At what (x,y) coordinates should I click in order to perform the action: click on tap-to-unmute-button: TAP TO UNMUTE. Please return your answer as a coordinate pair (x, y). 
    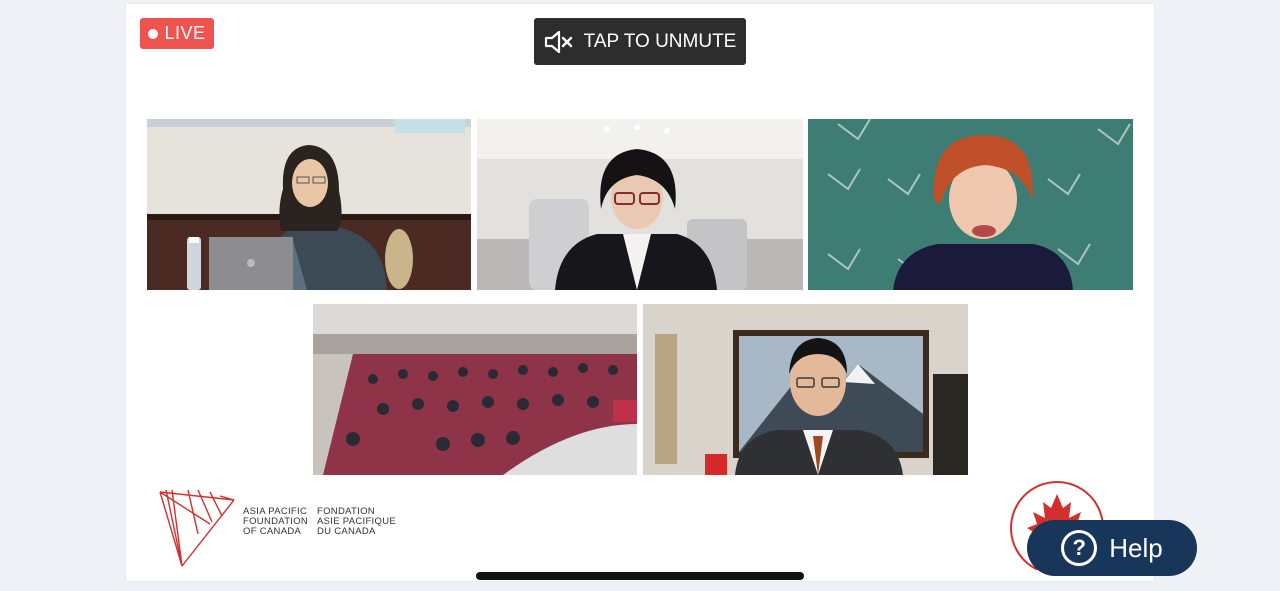
    Looking at the image, I should click on (640, 41).